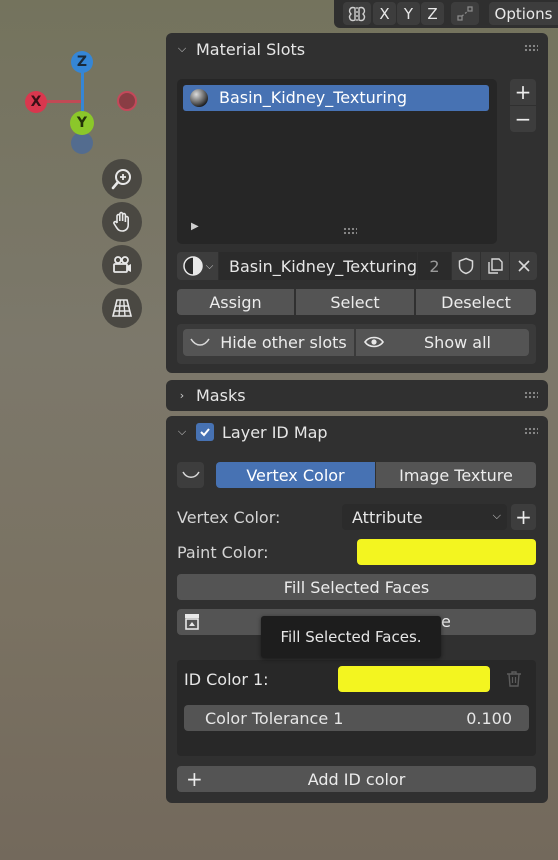 The width and height of the screenshot is (558, 860). What do you see at coordinates (195, 226) in the screenshot?
I see `expand-filter-icon: ▶` at bounding box center [195, 226].